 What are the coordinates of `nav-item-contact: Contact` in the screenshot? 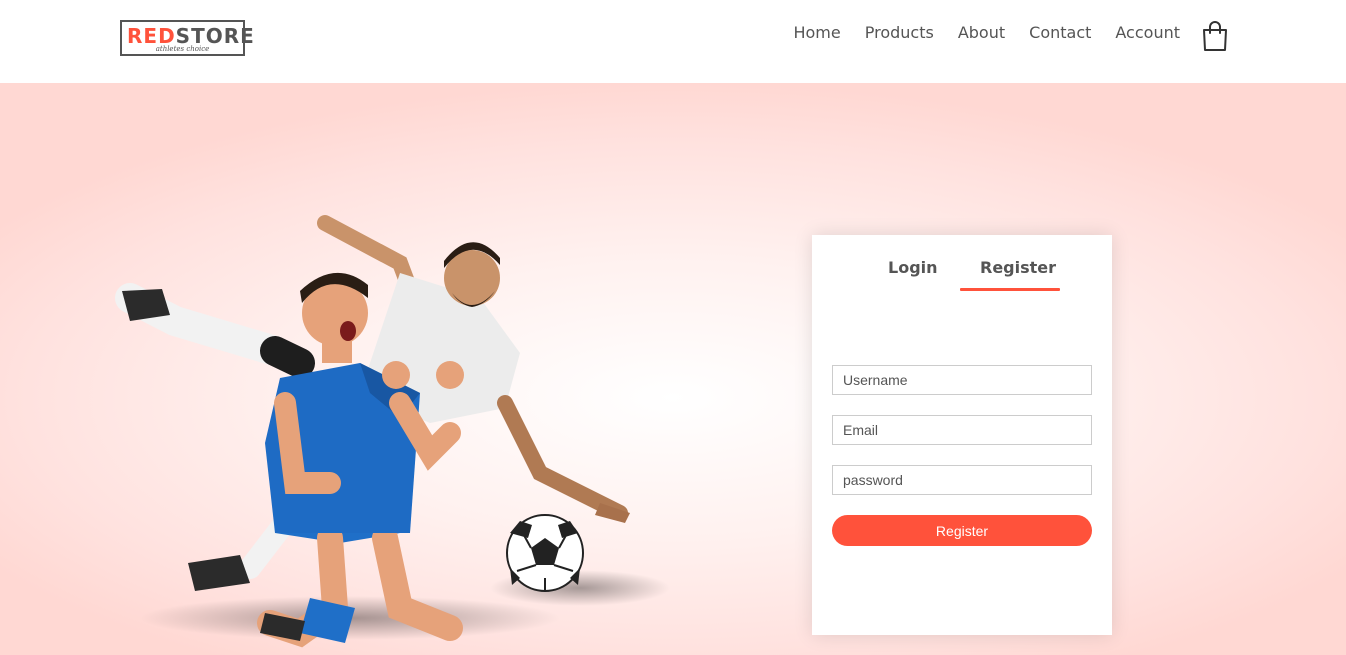 It's located at (1060, 33).